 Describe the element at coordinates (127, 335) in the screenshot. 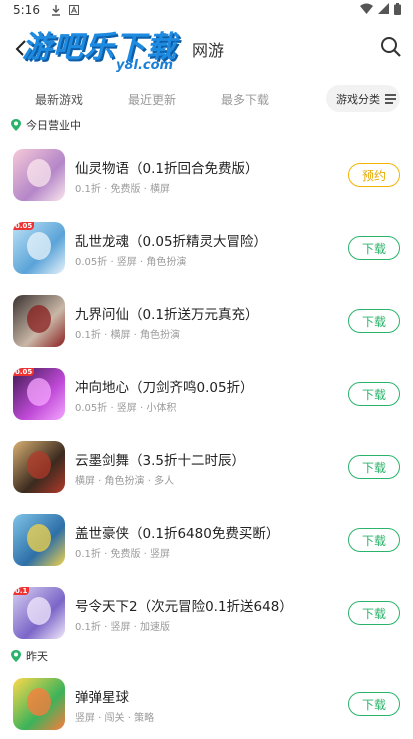

I see `game-meta: 0.1折 · 横屏 · 角色扮演` at that location.